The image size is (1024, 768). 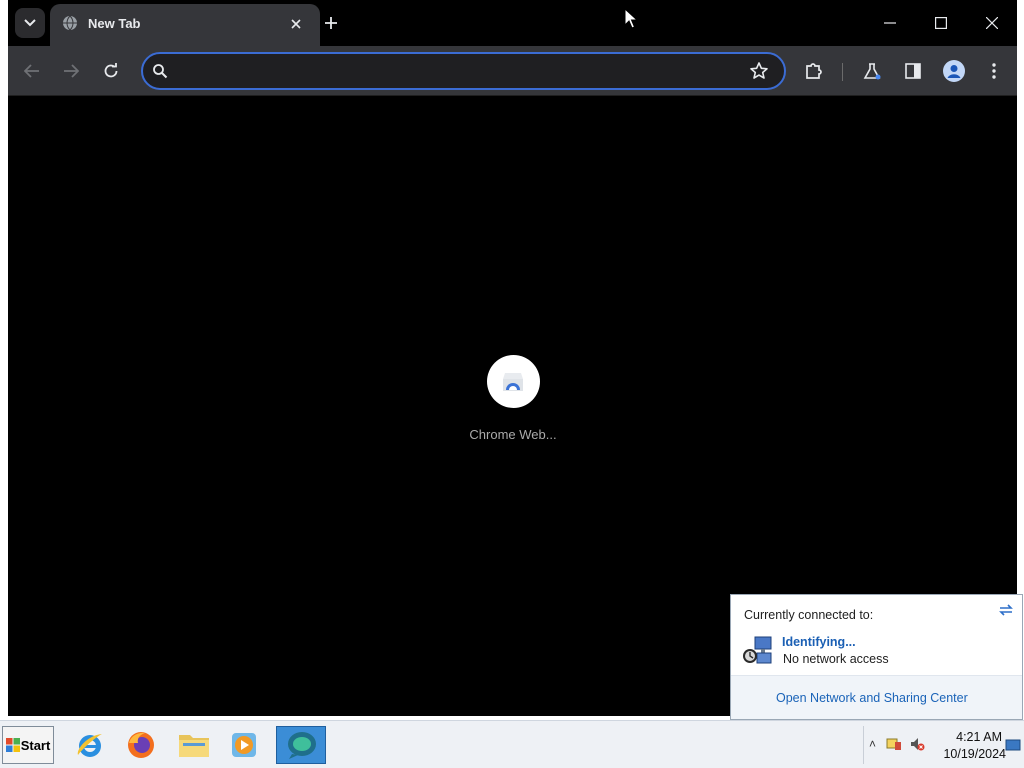 I want to click on globe-icon, so click(x=70, y=23).